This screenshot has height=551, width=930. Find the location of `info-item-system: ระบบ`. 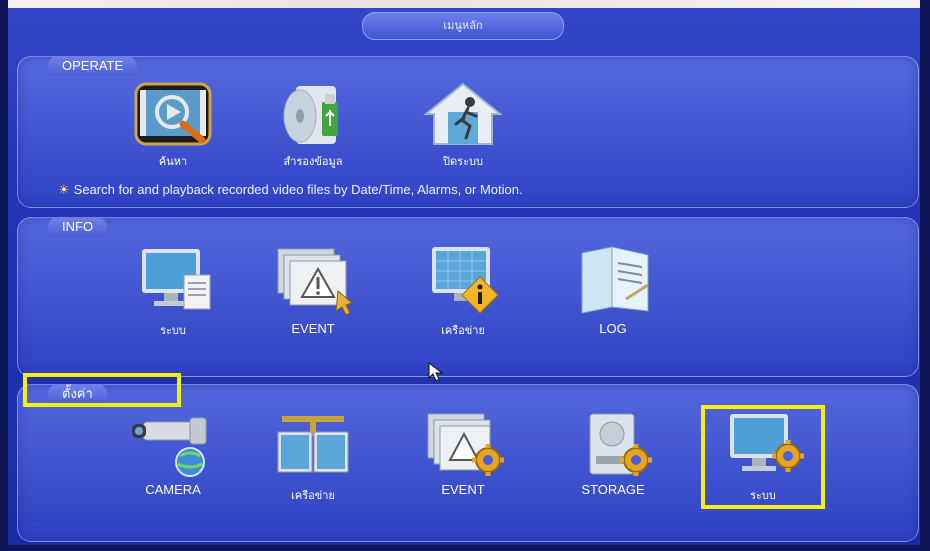

info-item-system: ระบบ is located at coordinates (173, 292).